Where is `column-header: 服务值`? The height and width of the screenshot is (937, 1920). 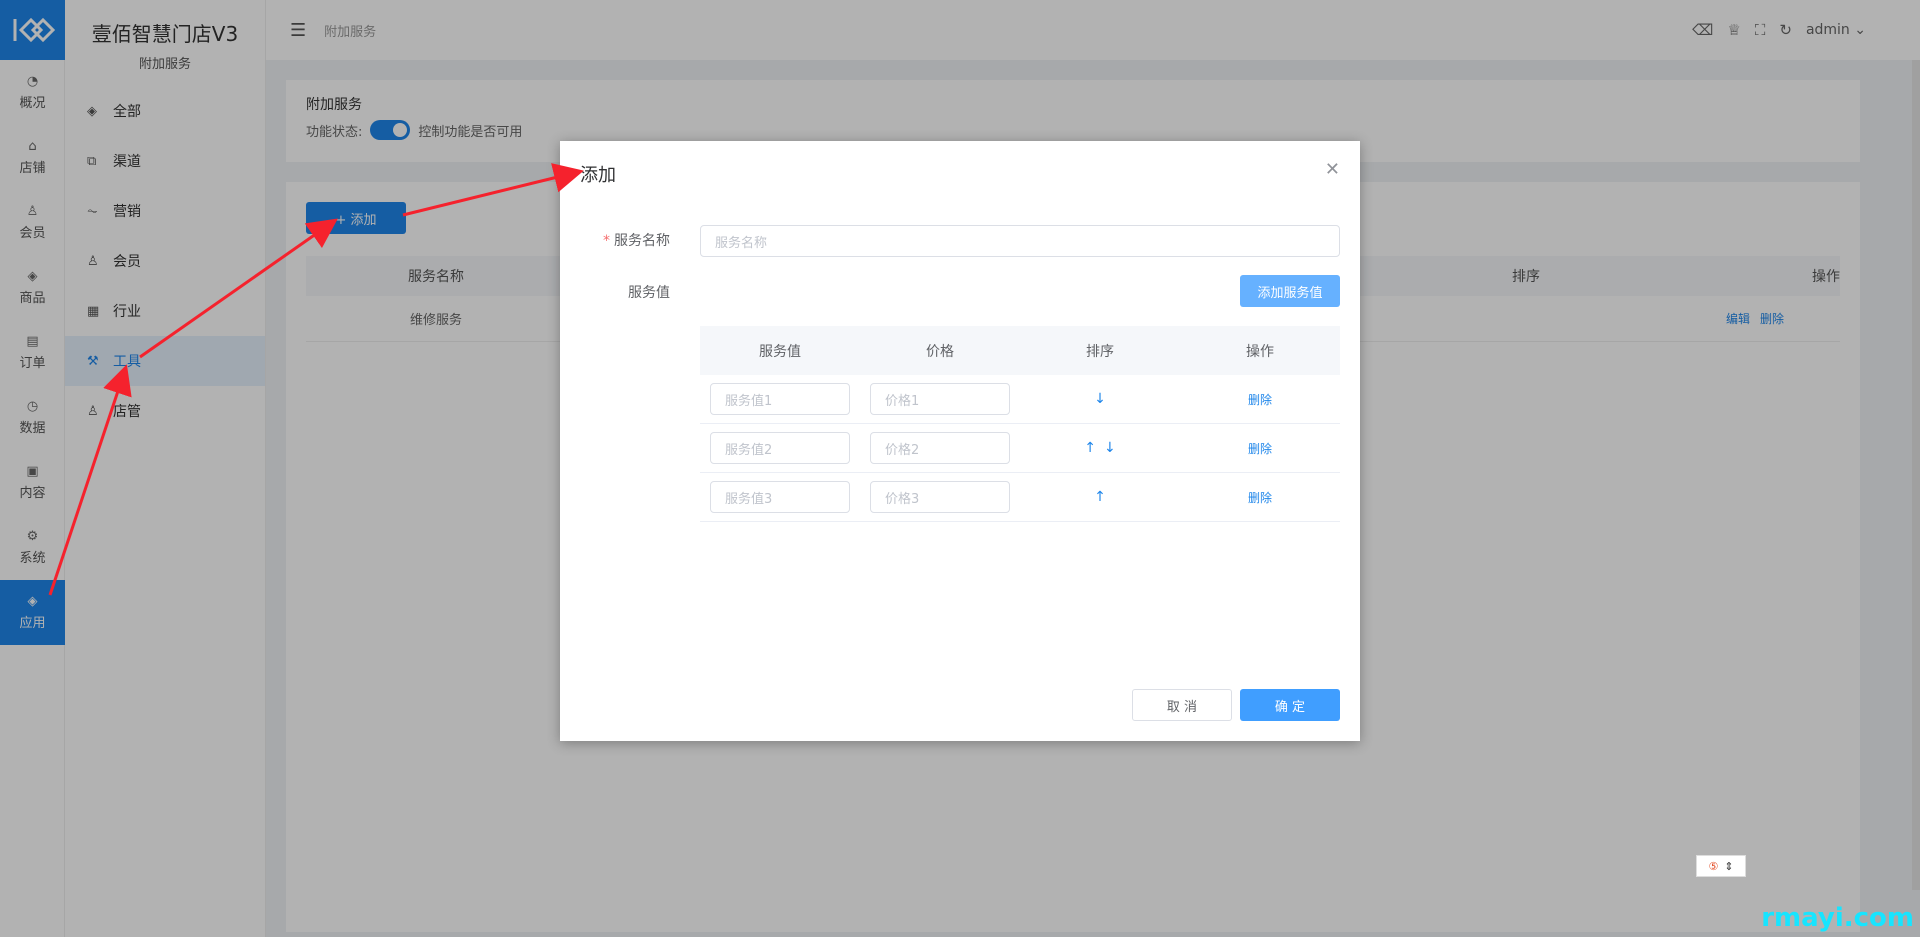 column-header: 服务值 is located at coordinates (780, 351).